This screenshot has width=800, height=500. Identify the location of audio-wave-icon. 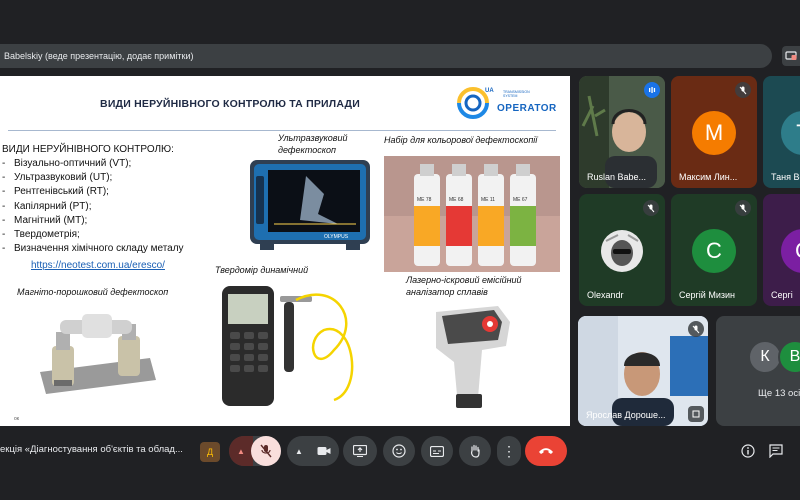
(652, 90).